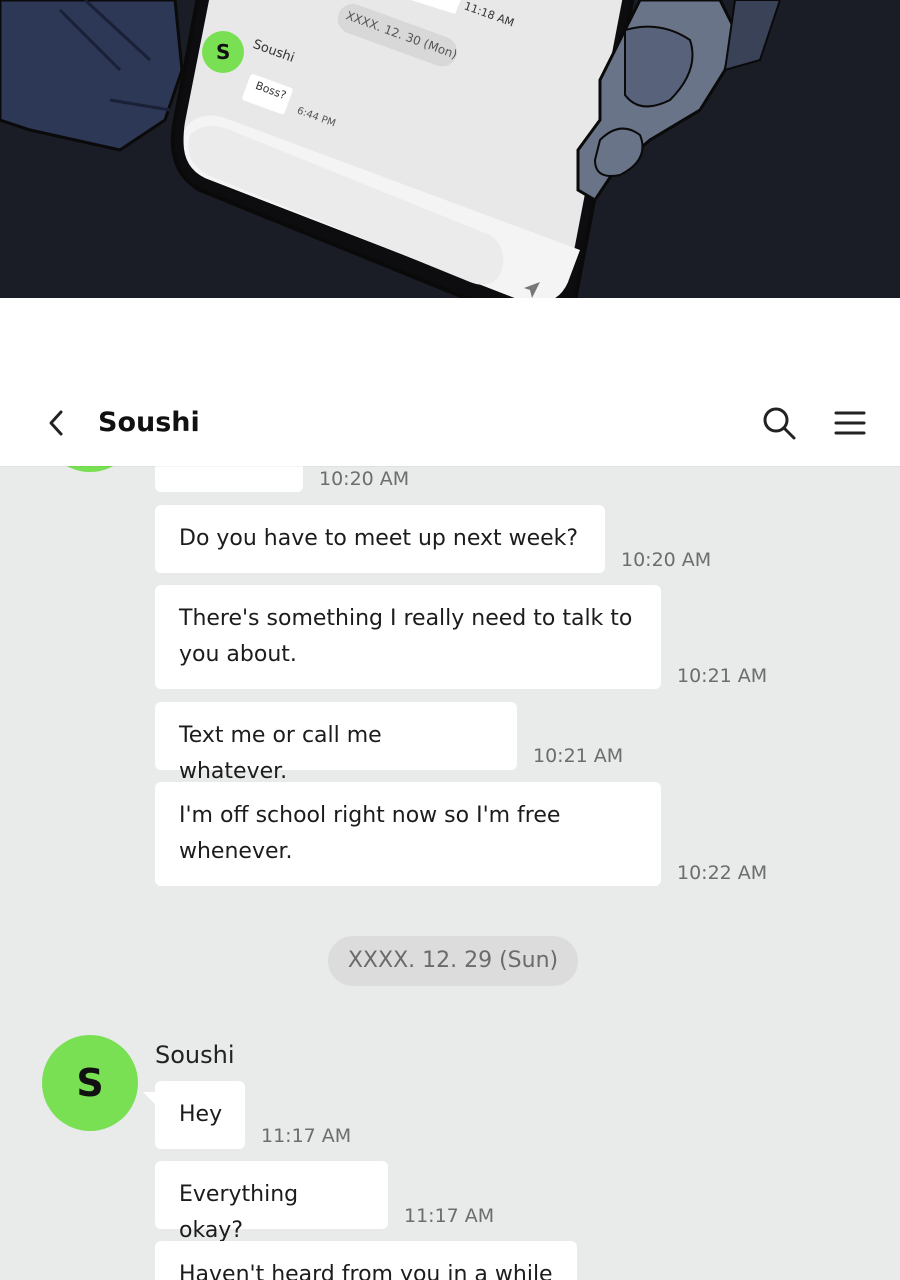  I want to click on back-chevron-icon, so click(56, 423).